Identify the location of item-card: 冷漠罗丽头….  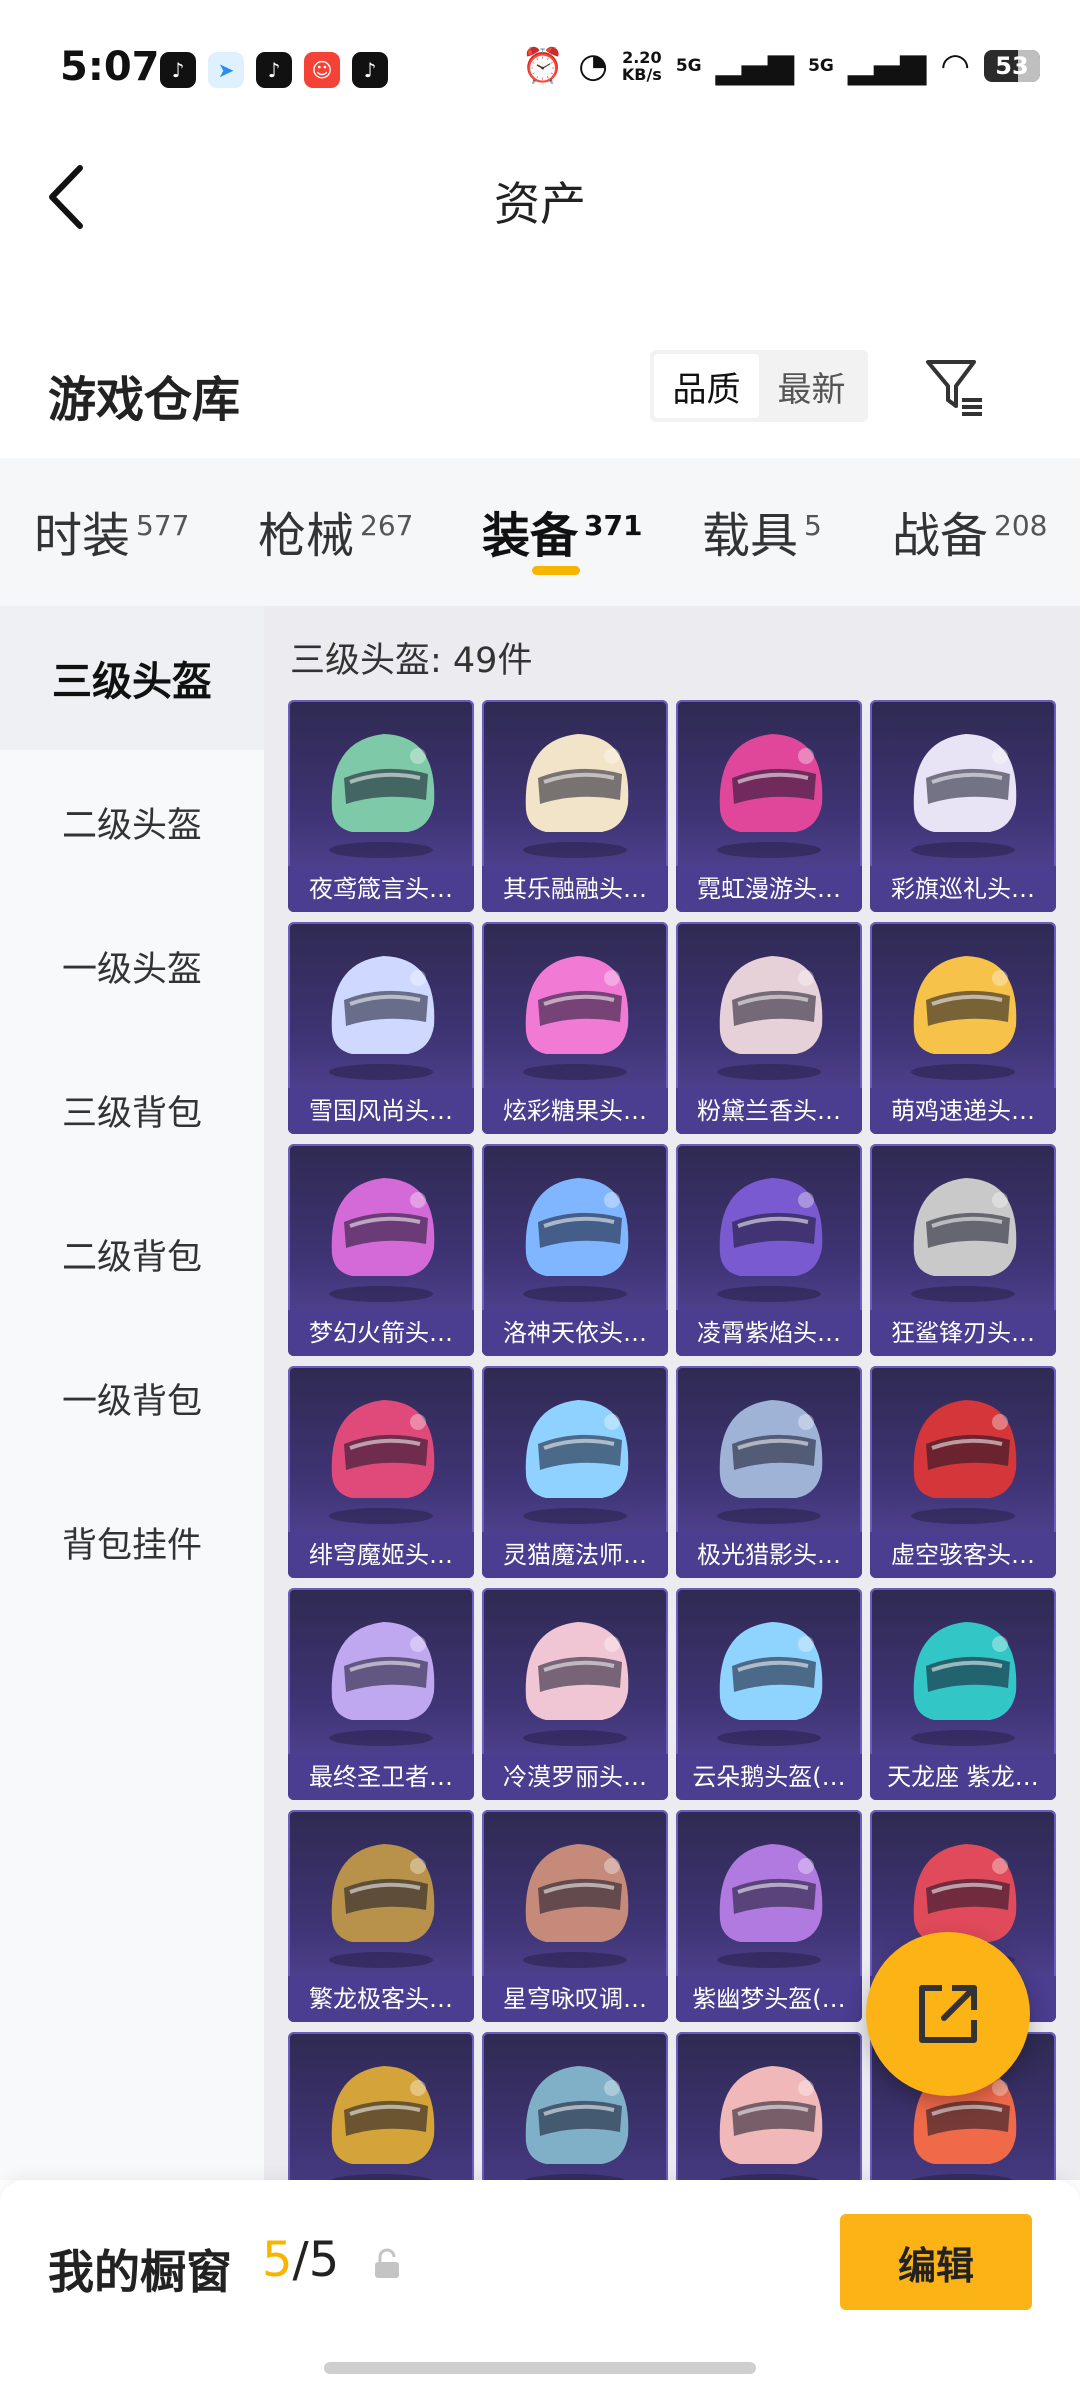
(575, 1694).